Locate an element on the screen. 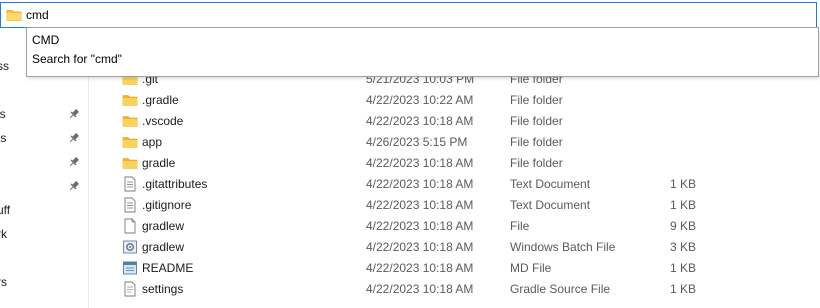 This screenshot has height=308, width=820. blank-file-icon is located at coordinates (130, 226).